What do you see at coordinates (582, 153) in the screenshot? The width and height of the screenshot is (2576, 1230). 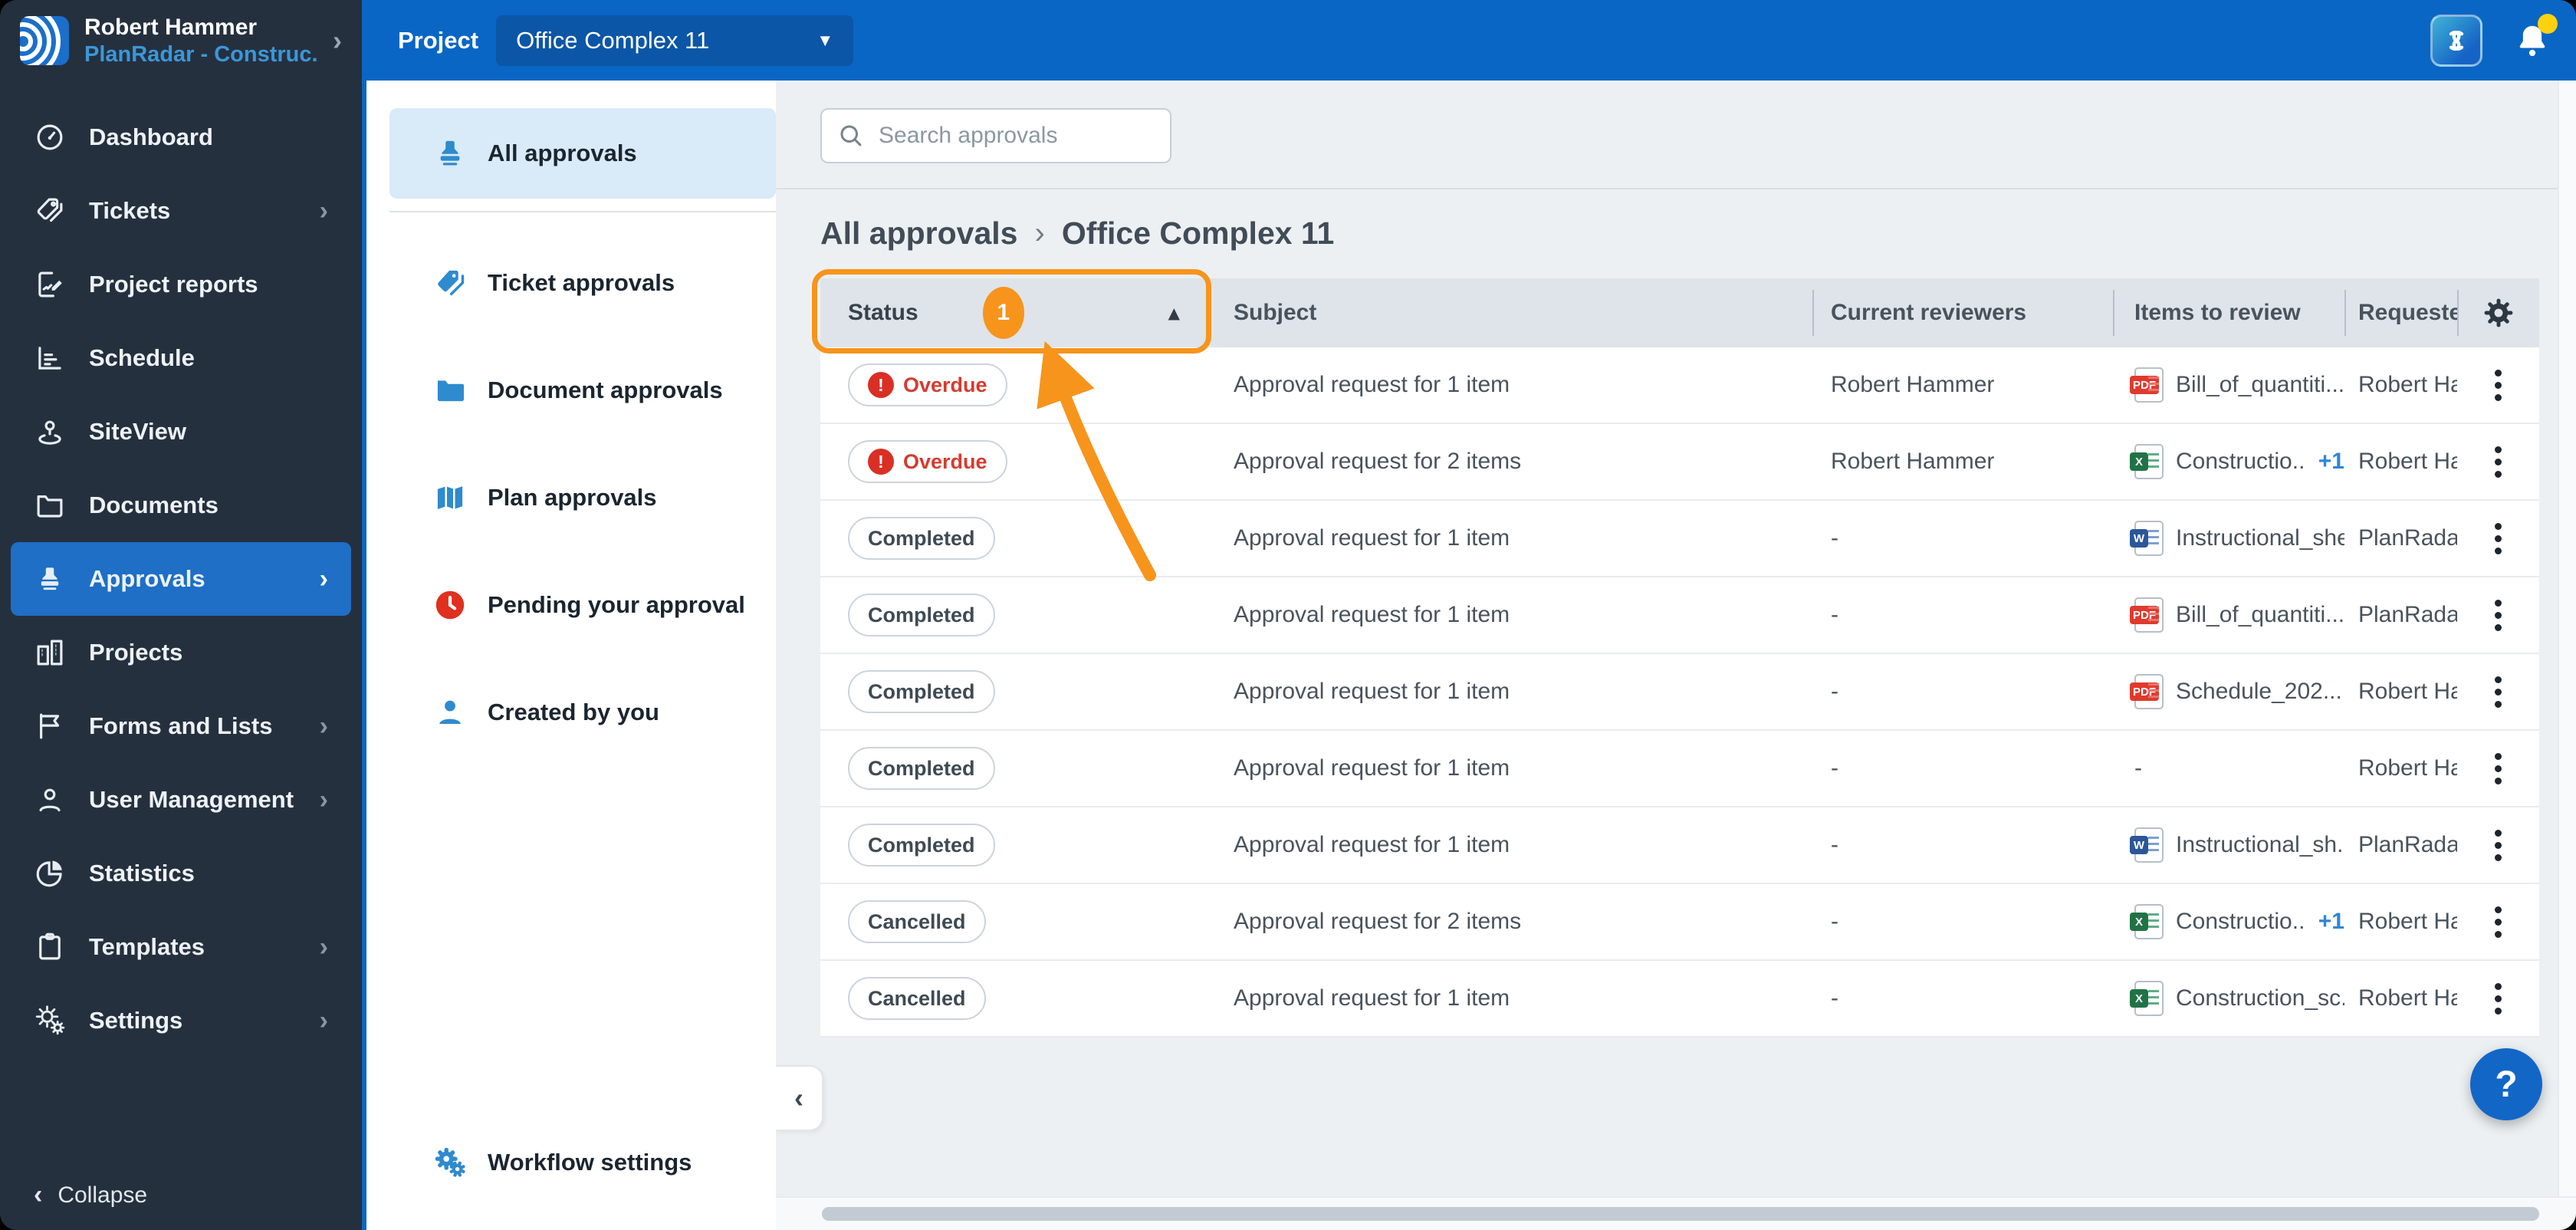 I see `panel-item-all-approvals: All approvals` at bounding box center [582, 153].